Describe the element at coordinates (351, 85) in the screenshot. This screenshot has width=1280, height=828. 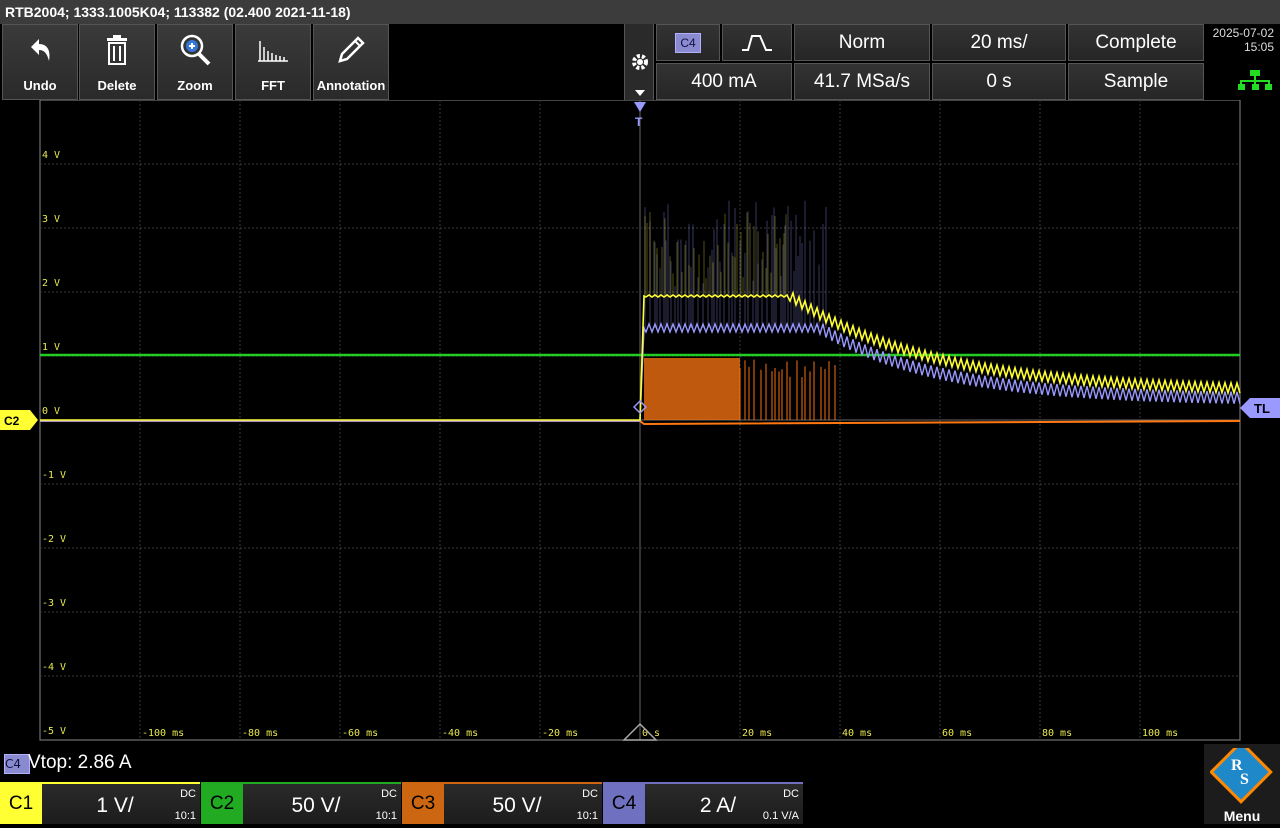
I see `annotation-label: Annotation` at that location.